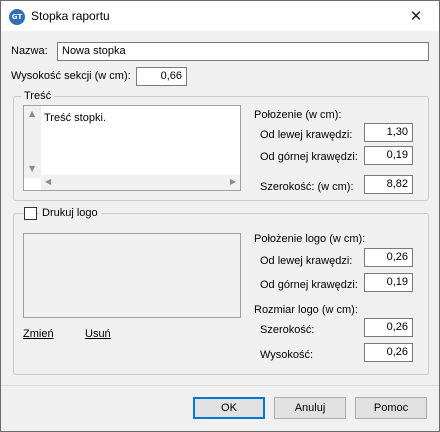 The height and width of the screenshot is (432, 440). Describe the element at coordinates (29, 51) in the screenshot. I see `name-label: Nazwa:` at that location.